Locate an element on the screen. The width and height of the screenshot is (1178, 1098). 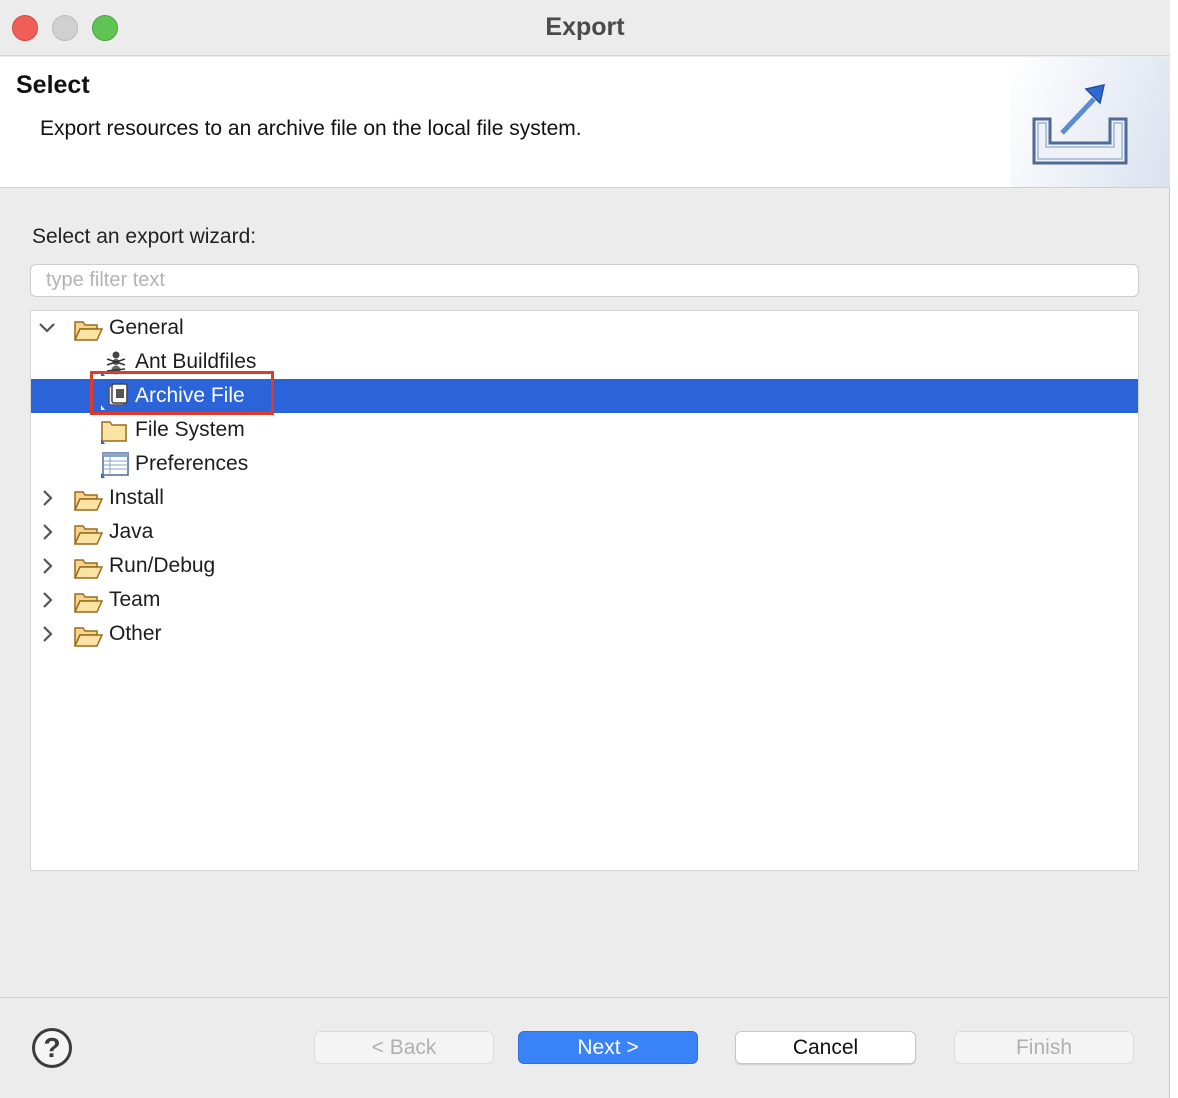
title-bar: Export is located at coordinates (585, 28).